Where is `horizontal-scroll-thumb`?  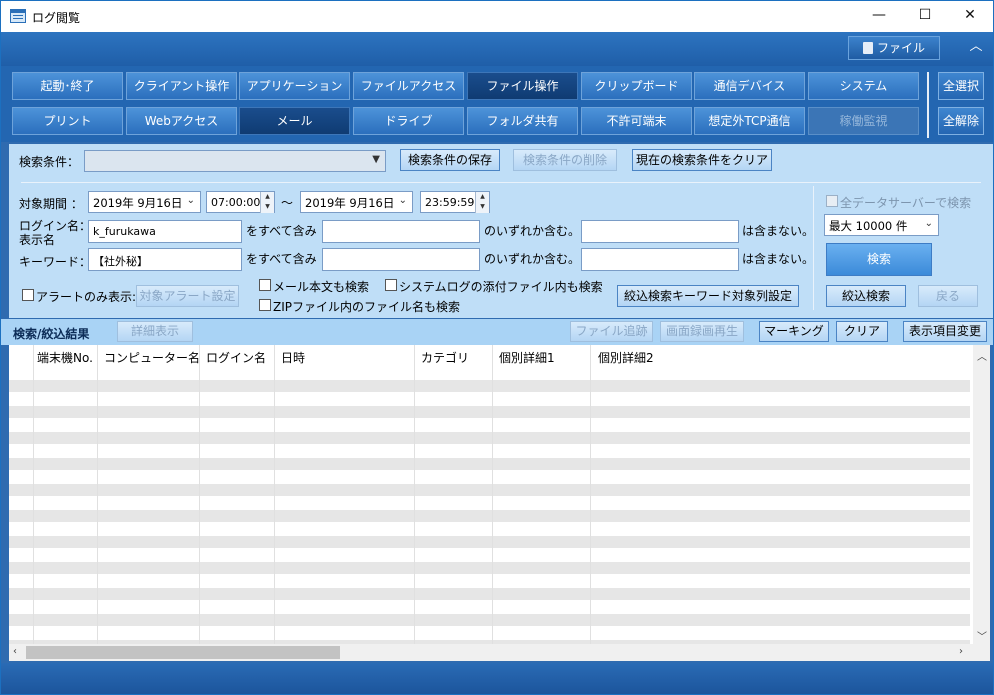 horizontal-scroll-thumb is located at coordinates (183, 652).